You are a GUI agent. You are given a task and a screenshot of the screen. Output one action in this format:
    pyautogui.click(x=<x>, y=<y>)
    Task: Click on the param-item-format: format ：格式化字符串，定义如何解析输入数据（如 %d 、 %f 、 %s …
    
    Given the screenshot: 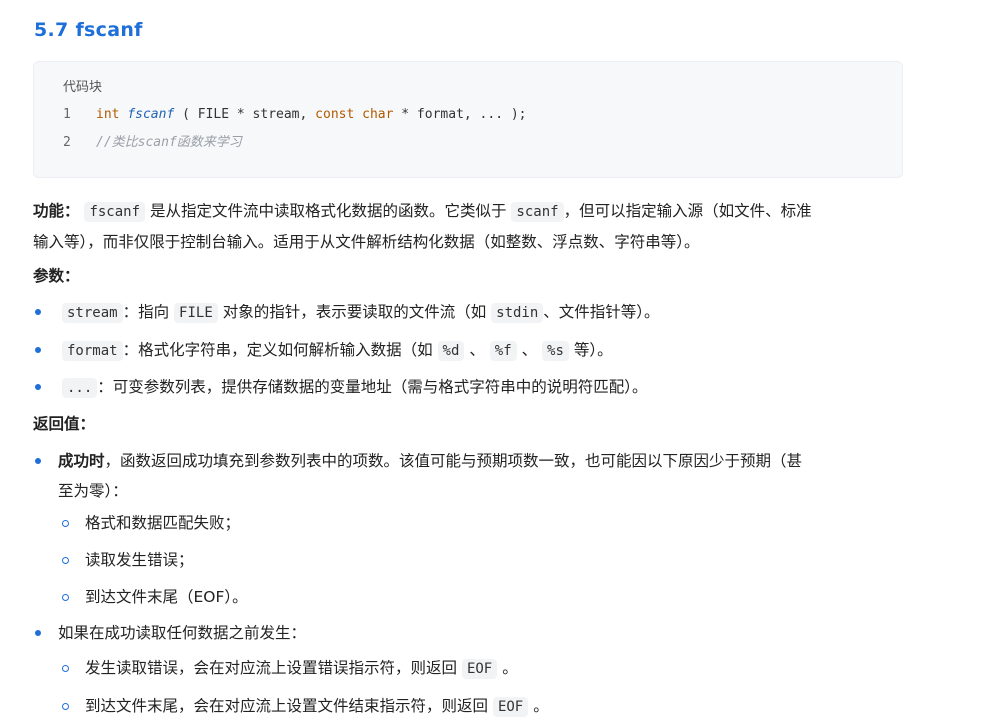 What is the action you would take?
    pyautogui.click(x=337, y=350)
    